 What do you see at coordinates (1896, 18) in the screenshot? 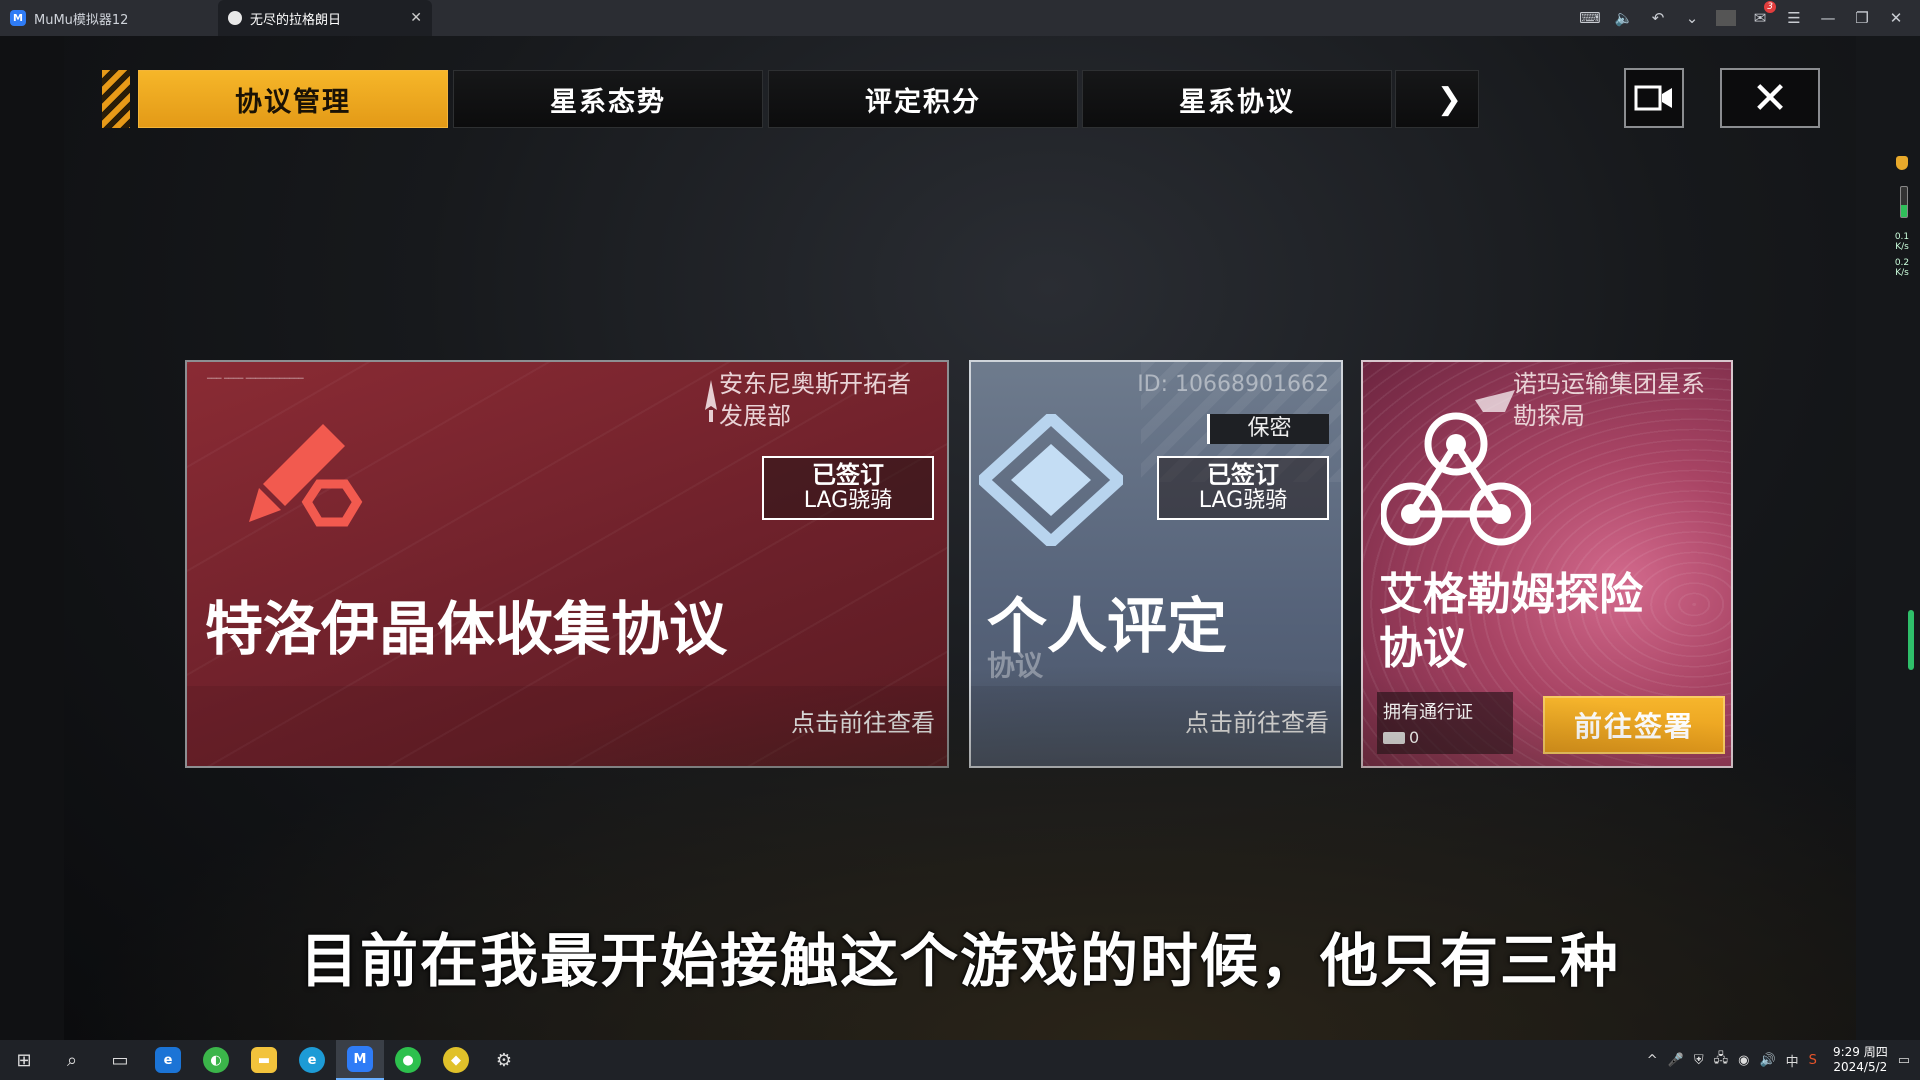
I see `close-window-icon: ✕` at bounding box center [1896, 18].